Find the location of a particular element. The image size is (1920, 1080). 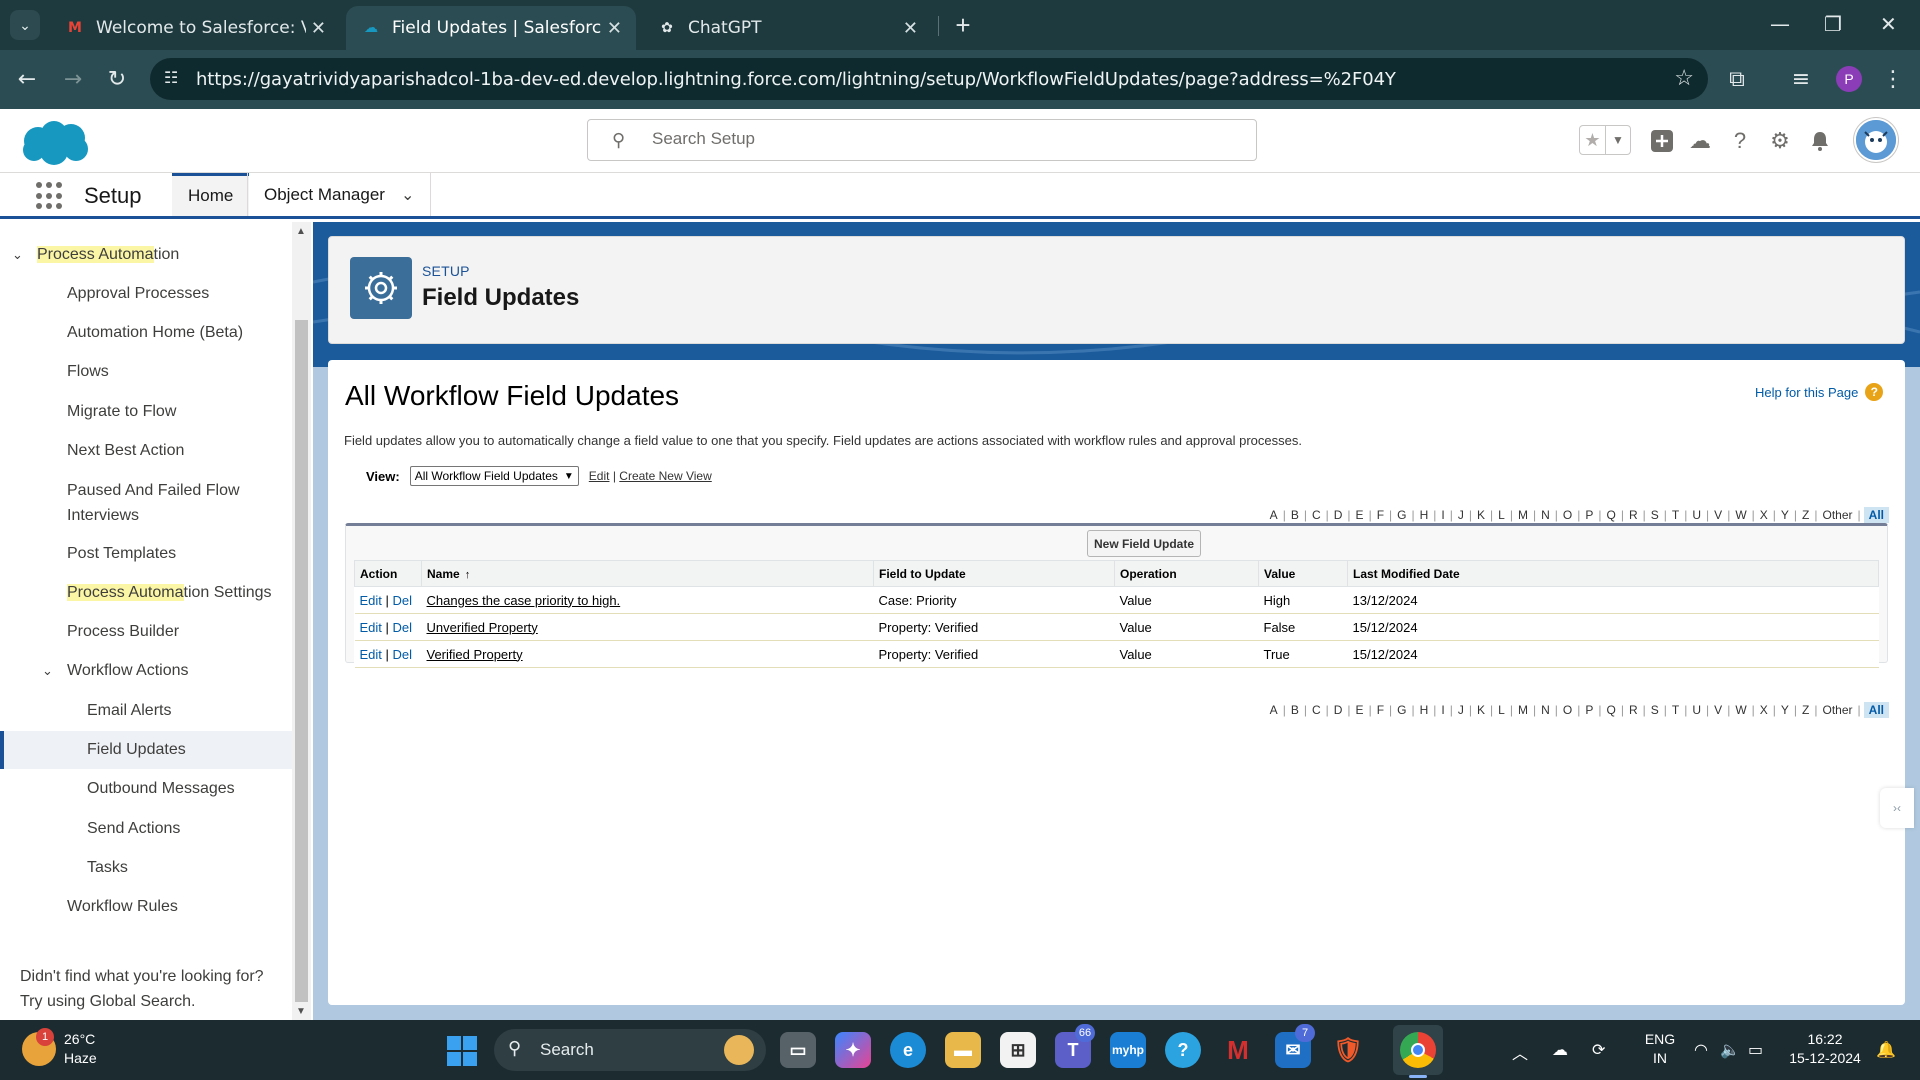

browser-tab-gmail: M Welcome to Salesforce: Verify y ✕ is located at coordinates (195, 28).